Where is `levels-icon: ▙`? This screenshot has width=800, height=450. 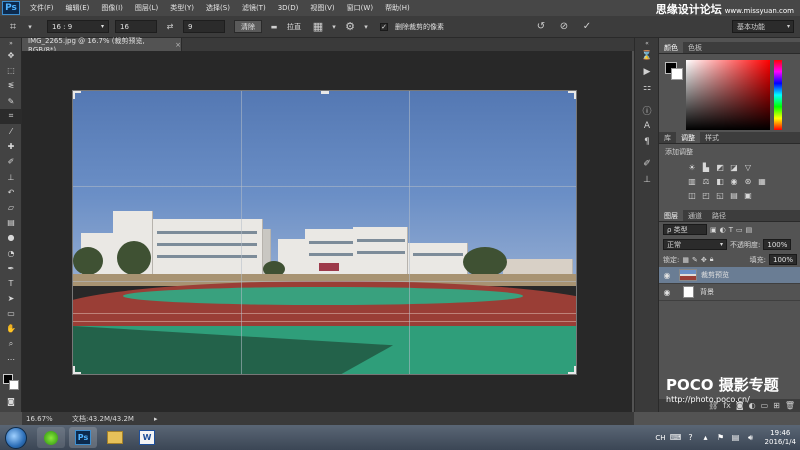
levels-icon: ▙ is located at coordinates (706, 167).